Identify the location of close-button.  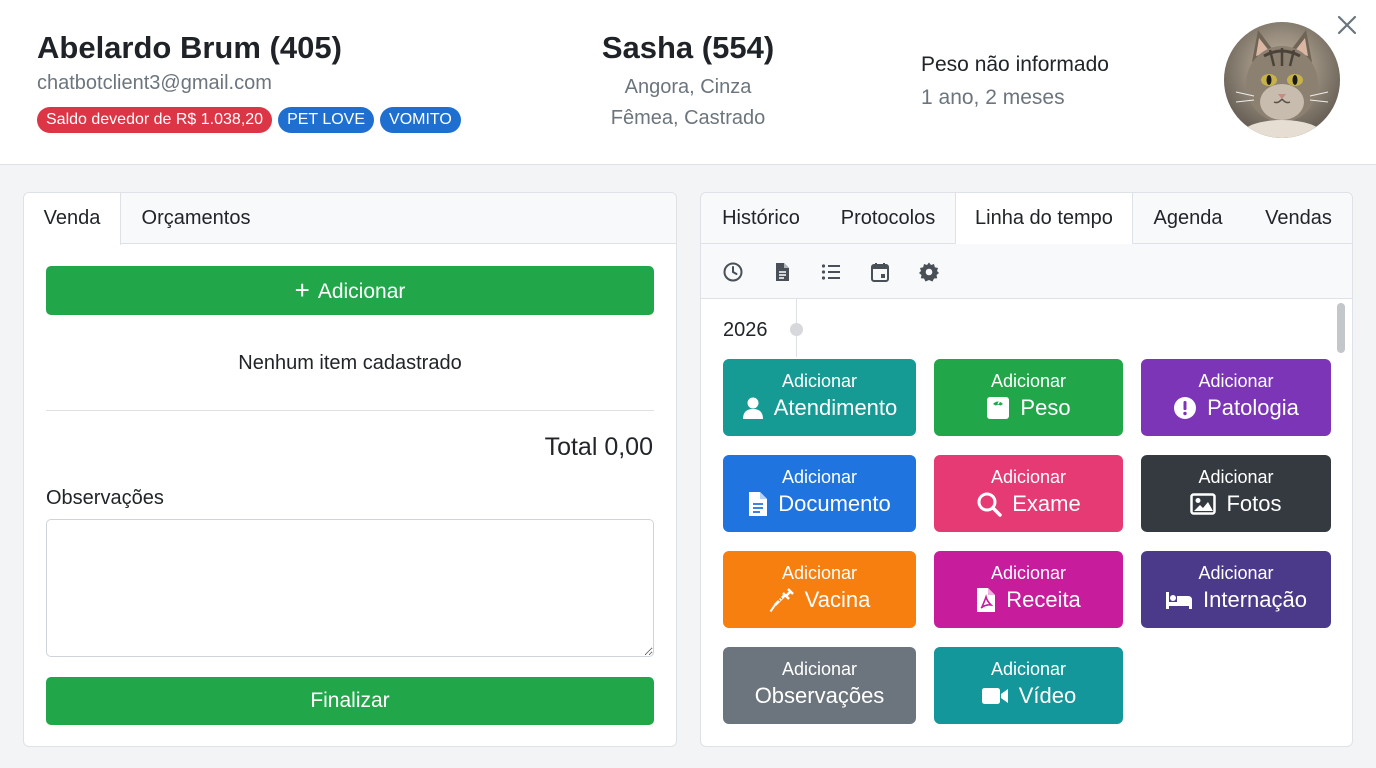
(1347, 25).